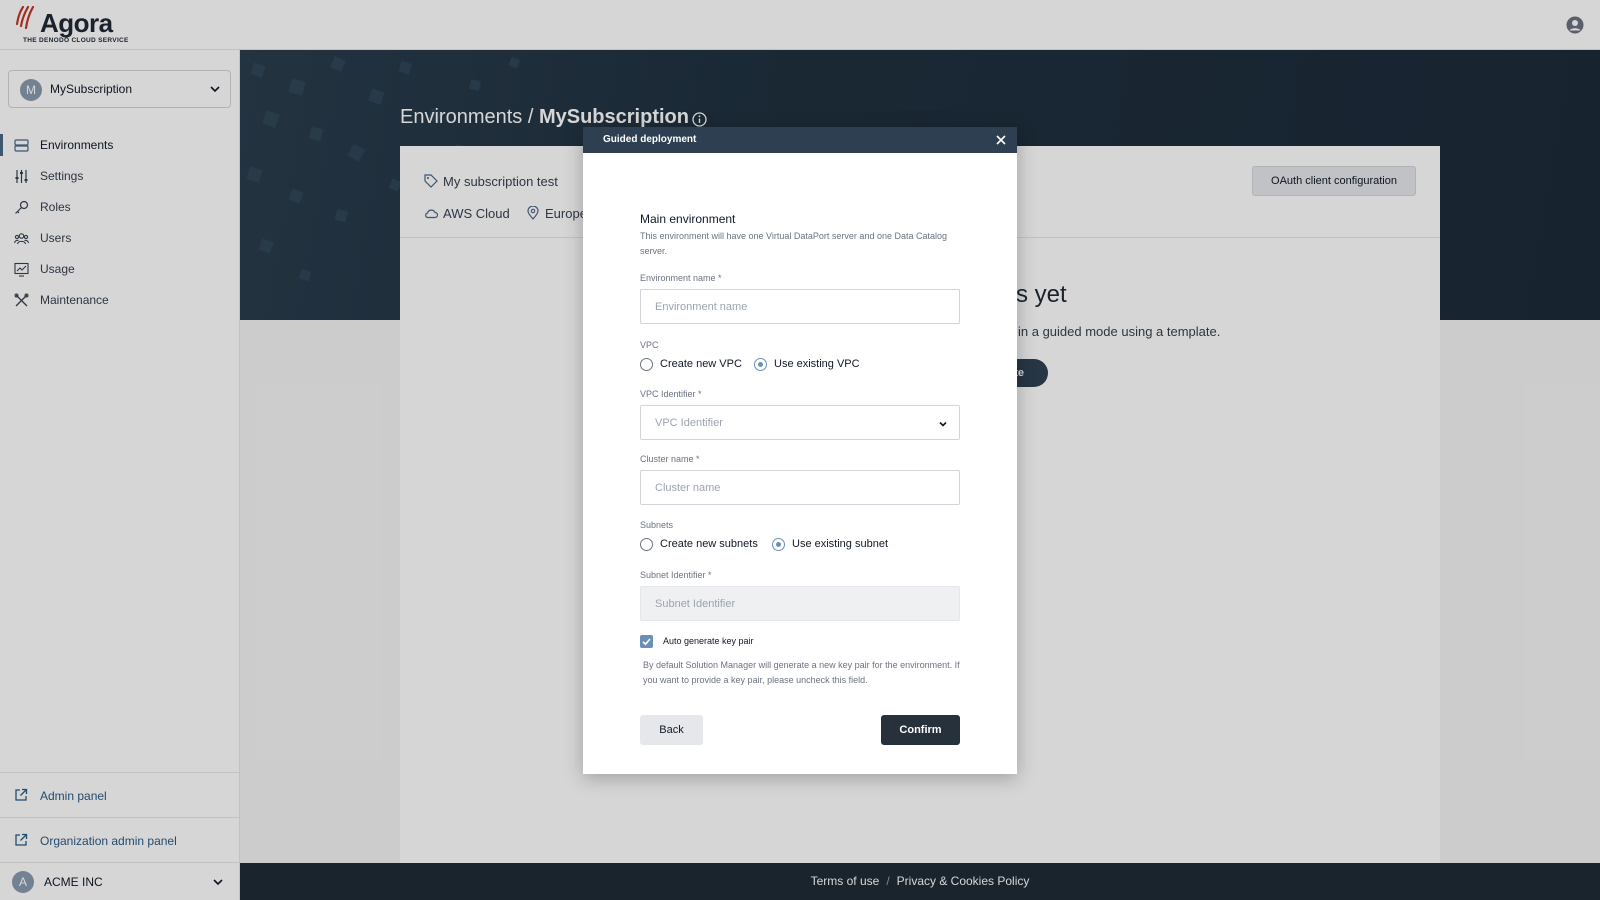 This screenshot has width=1600, height=900. I want to click on create-new-subnets-radio, so click(646, 544).